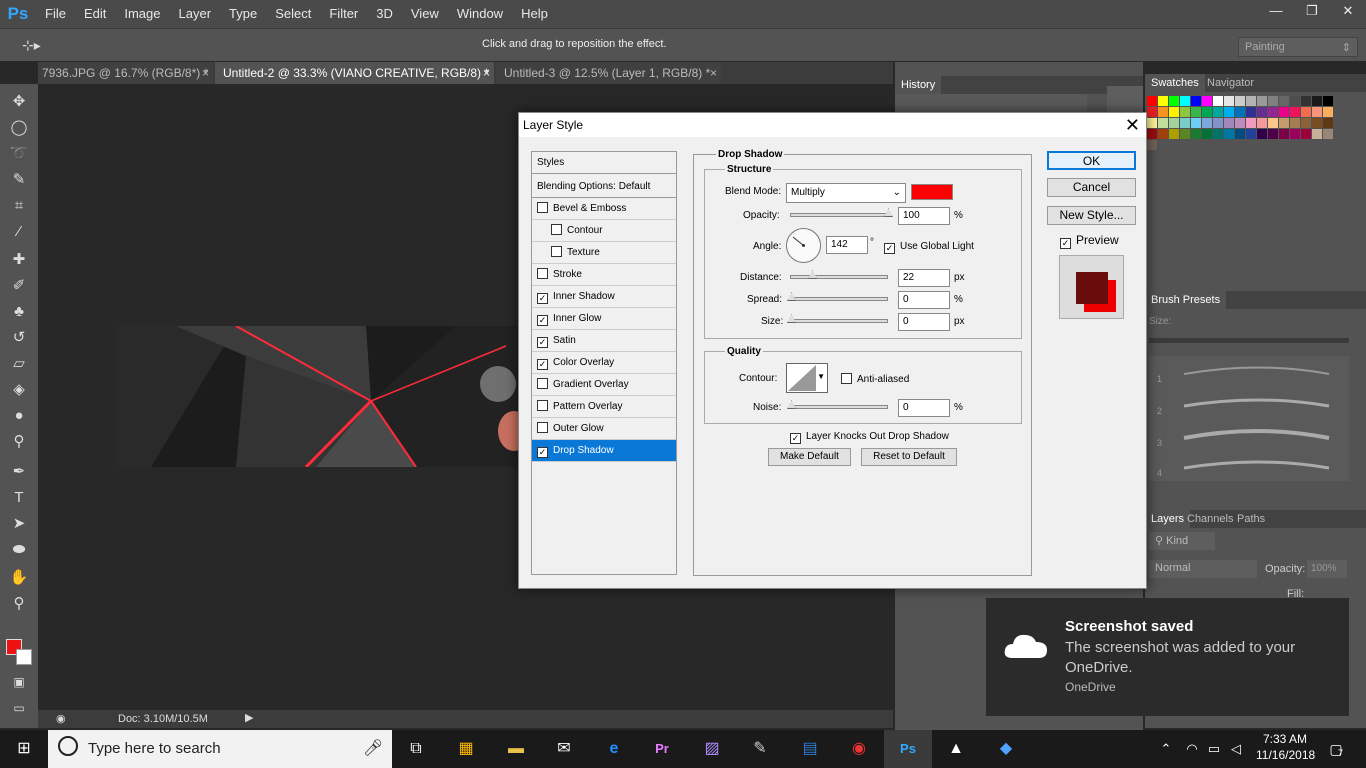 This screenshot has width=1366, height=768. Describe the element at coordinates (1348, 11) in the screenshot. I see `close-button: ✕` at that location.